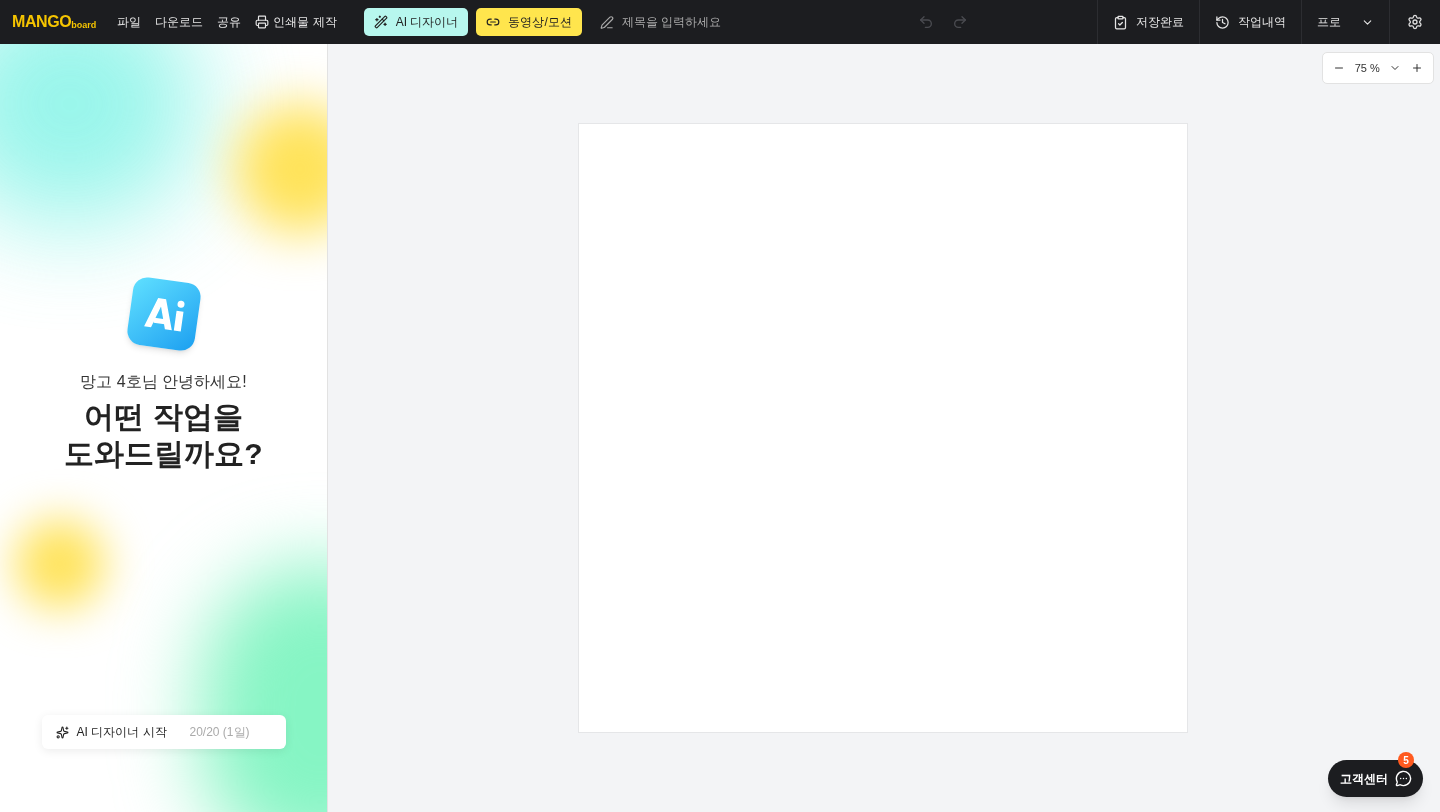 This screenshot has width=1440, height=812. What do you see at coordinates (179, 22) in the screenshot?
I see `menu-item: 다운로드` at bounding box center [179, 22].